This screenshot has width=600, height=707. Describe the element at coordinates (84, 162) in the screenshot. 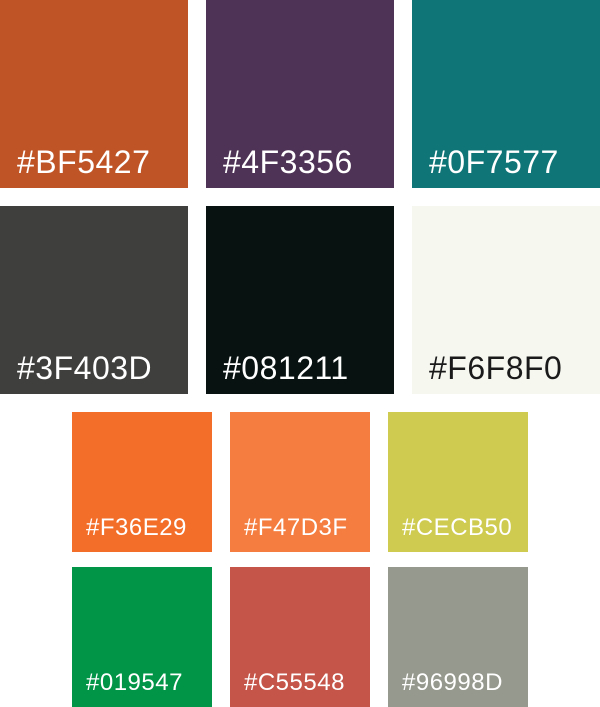

I see `color-code-label: #BF5427` at that location.